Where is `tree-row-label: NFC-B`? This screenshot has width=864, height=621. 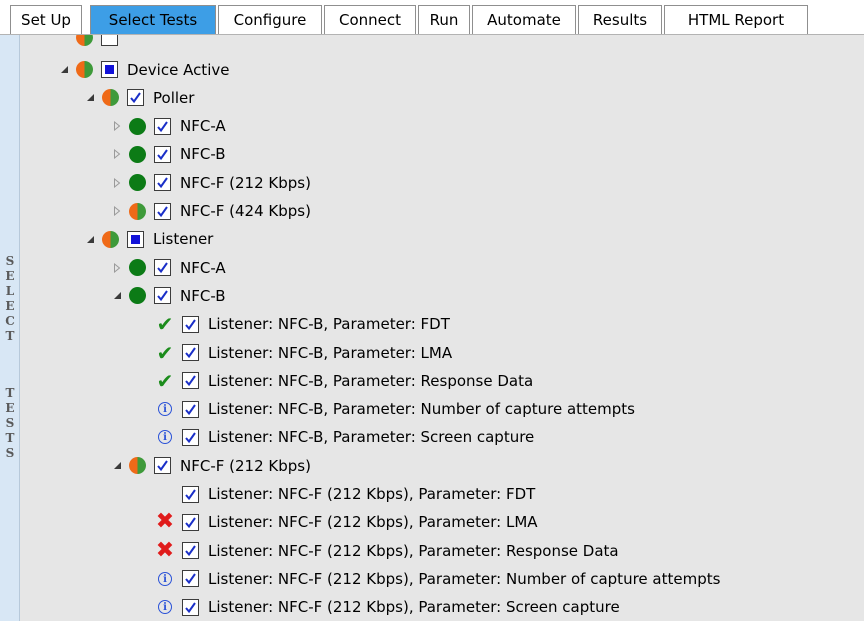 tree-row-label: NFC-B is located at coordinates (203, 154).